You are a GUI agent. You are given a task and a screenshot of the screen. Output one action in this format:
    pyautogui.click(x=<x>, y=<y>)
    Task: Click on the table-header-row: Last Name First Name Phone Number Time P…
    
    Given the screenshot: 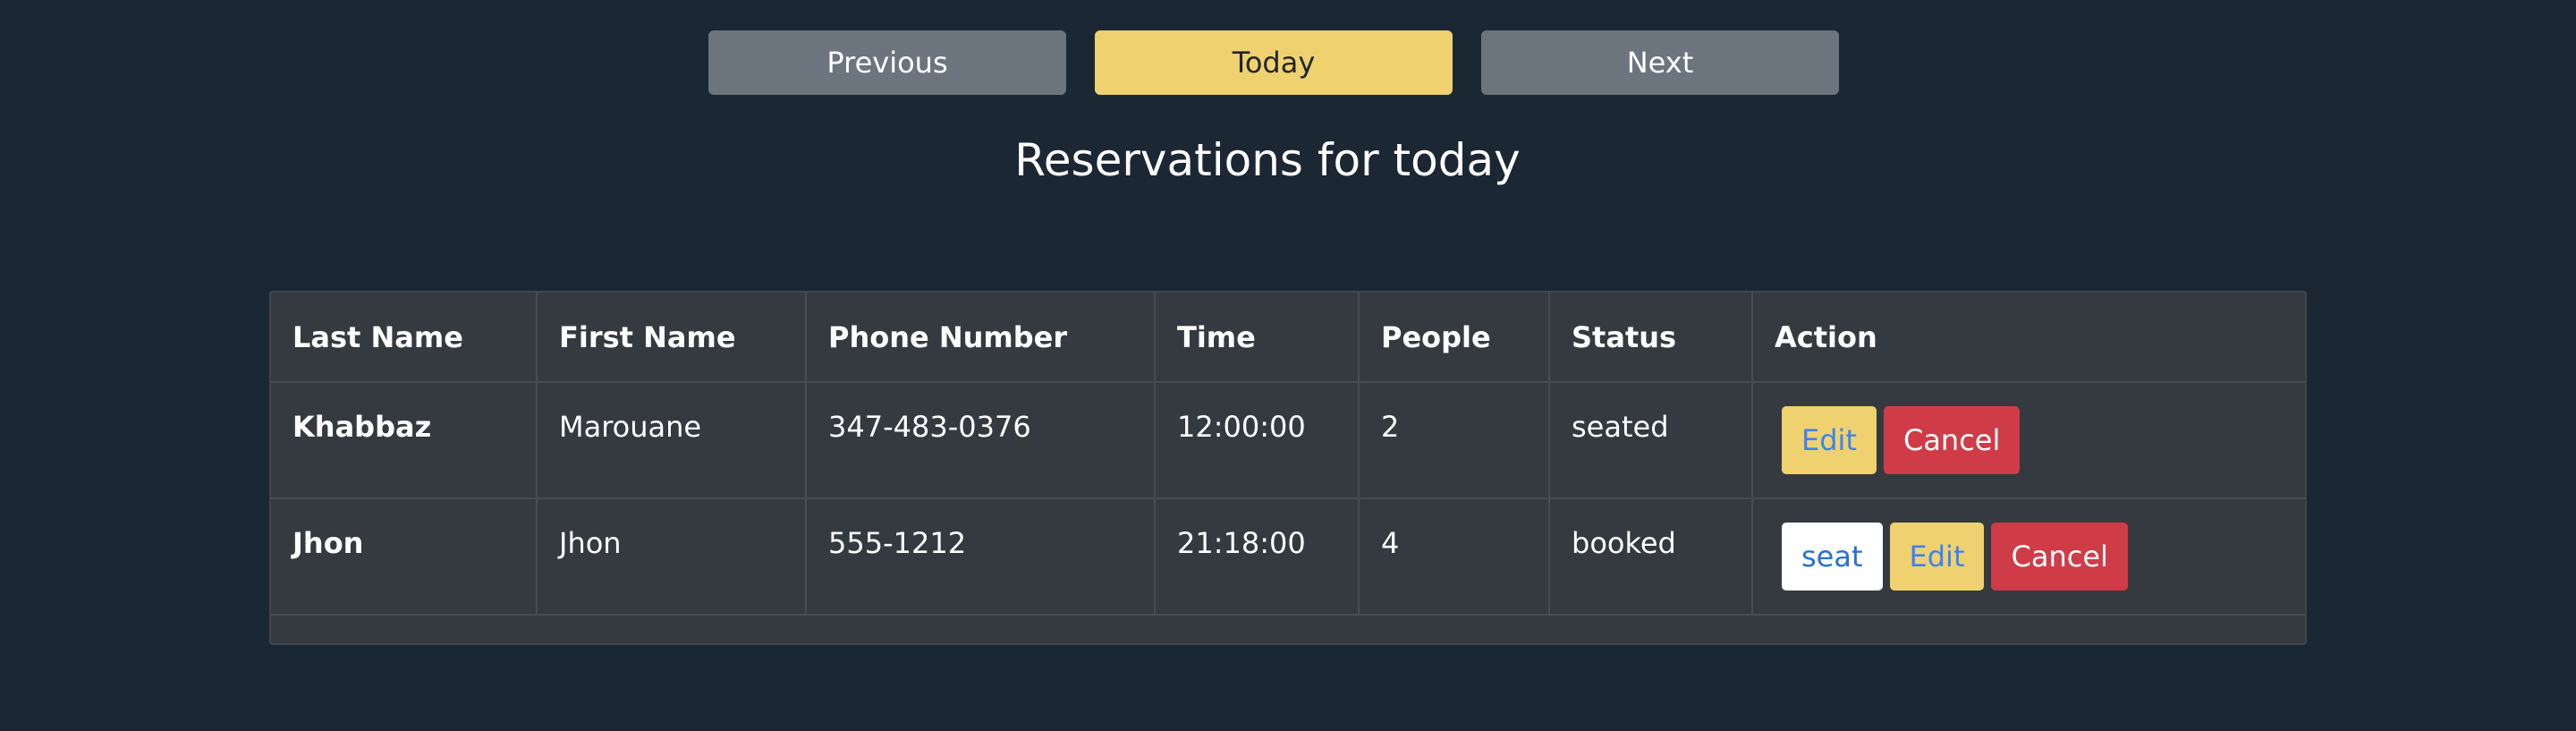 What is the action you would take?
    pyautogui.click(x=1288, y=338)
    